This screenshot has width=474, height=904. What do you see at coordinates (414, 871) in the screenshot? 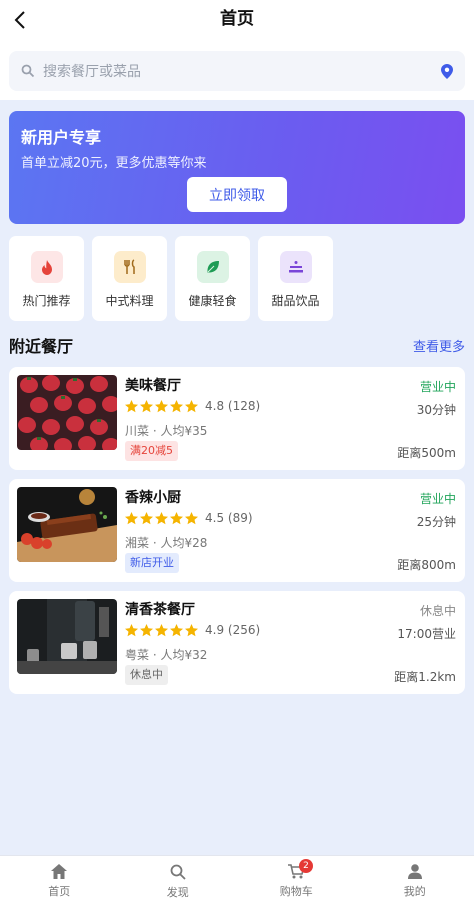
I see `user-icon` at bounding box center [414, 871].